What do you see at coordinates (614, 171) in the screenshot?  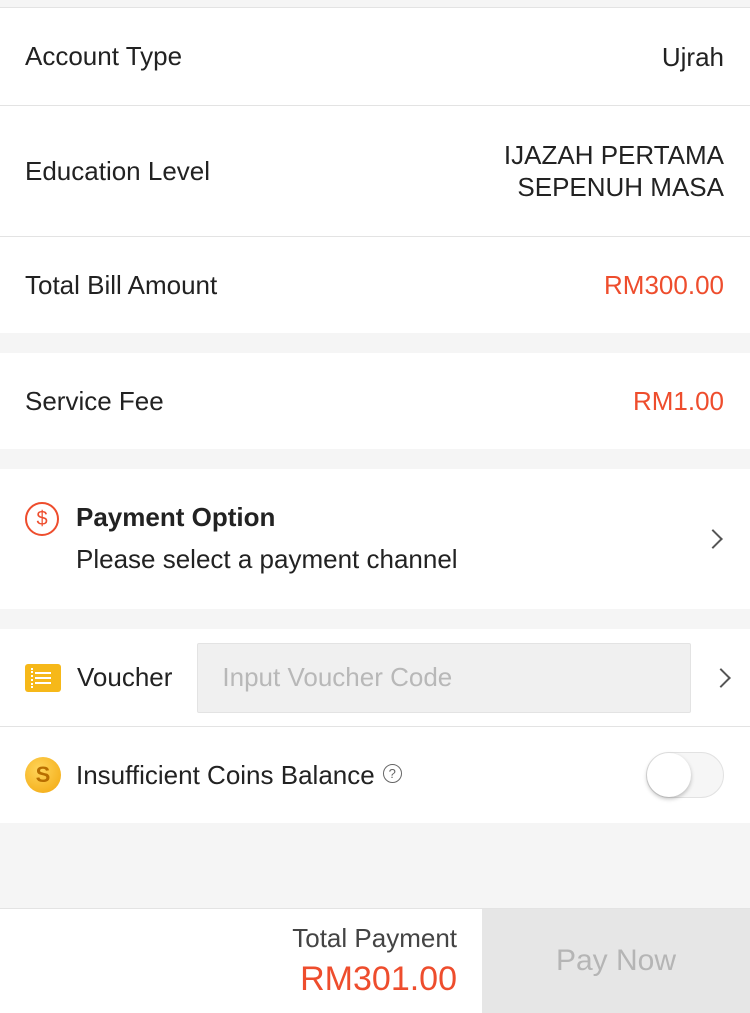 I see `education-level-value: IJAZAH PERTAMA SEPENUH MASA` at bounding box center [614, 171].